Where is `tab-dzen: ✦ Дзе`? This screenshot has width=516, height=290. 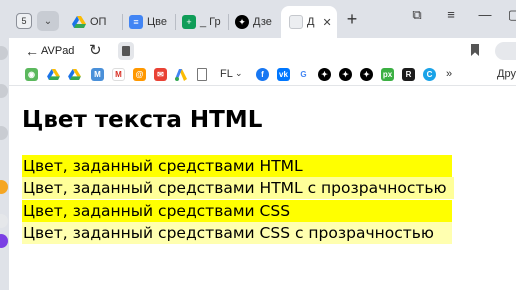
tab-dzen: ✦ Дзе is located at coordinates (256, 22).